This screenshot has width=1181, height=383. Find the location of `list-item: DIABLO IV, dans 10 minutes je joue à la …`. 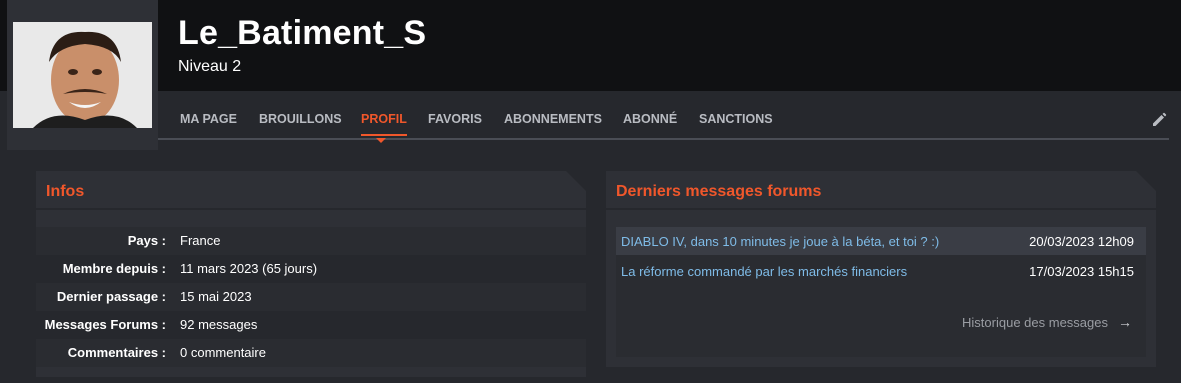

list-item: DIABLO IV, dans 10 minutes je joue à la … is located at coordinates (881, 241).